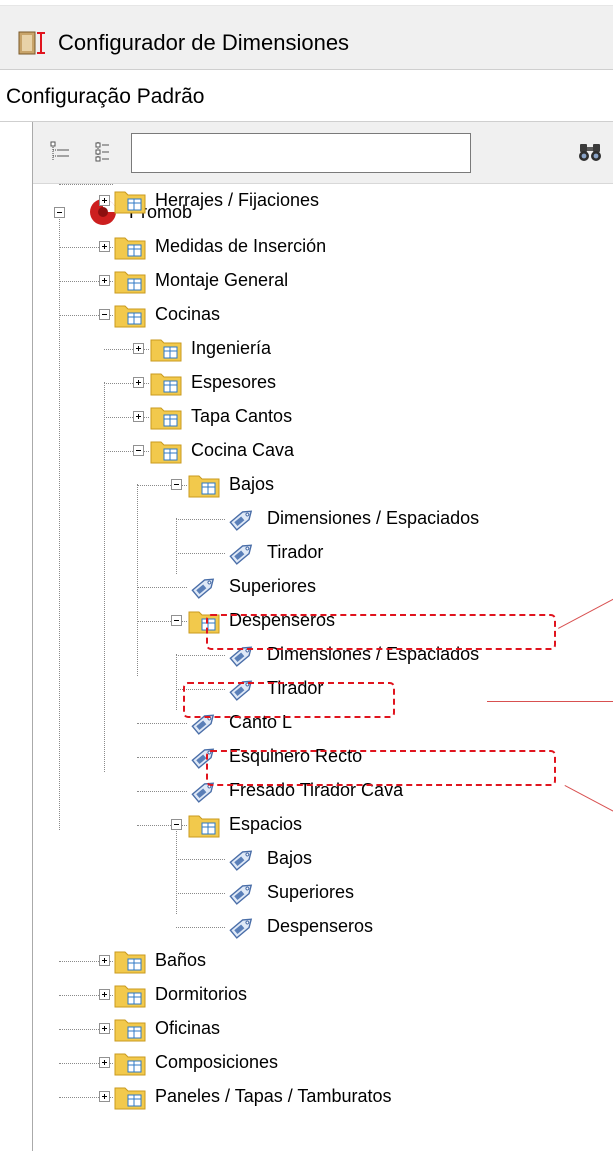 The width and height of the screenshot is (613, 1151). Describe the element at coordinates (295, 552) in the screenshot. I see `tree-node-label: Tirador` at that location.